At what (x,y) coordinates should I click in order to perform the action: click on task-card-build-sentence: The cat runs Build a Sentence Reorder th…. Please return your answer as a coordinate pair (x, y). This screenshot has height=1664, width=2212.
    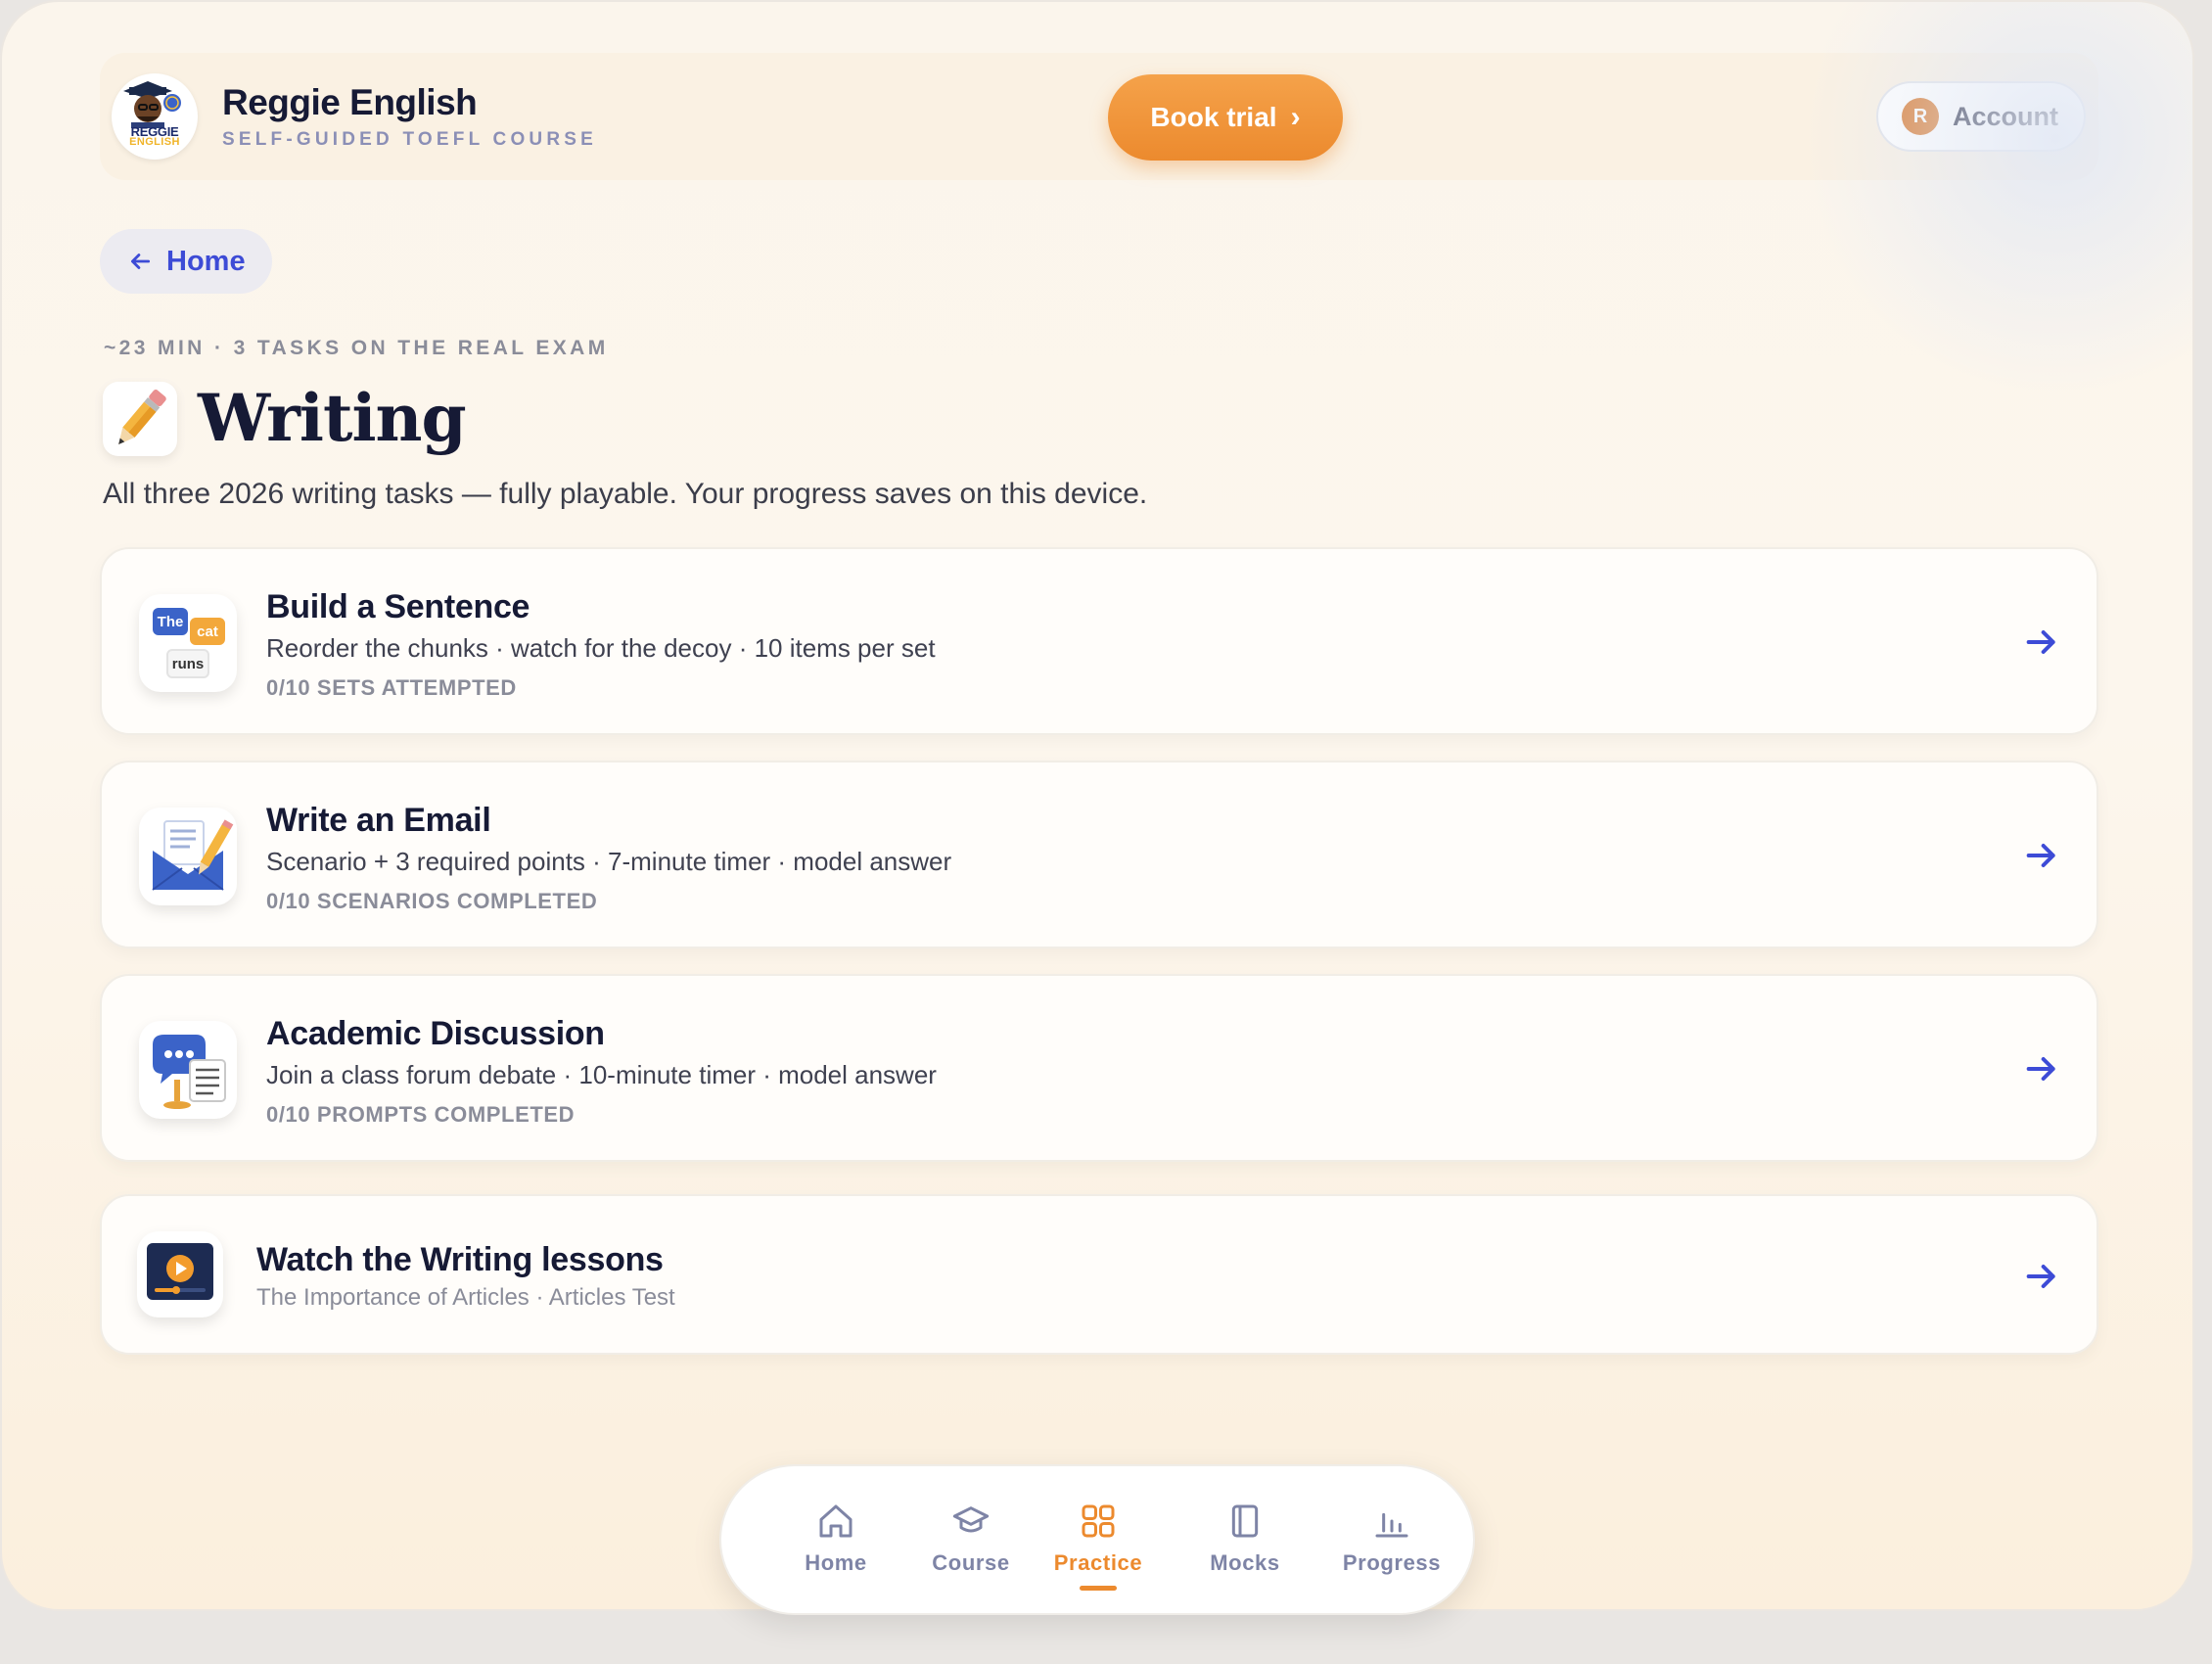
    Looking at the image, I should click on (1099, 641).